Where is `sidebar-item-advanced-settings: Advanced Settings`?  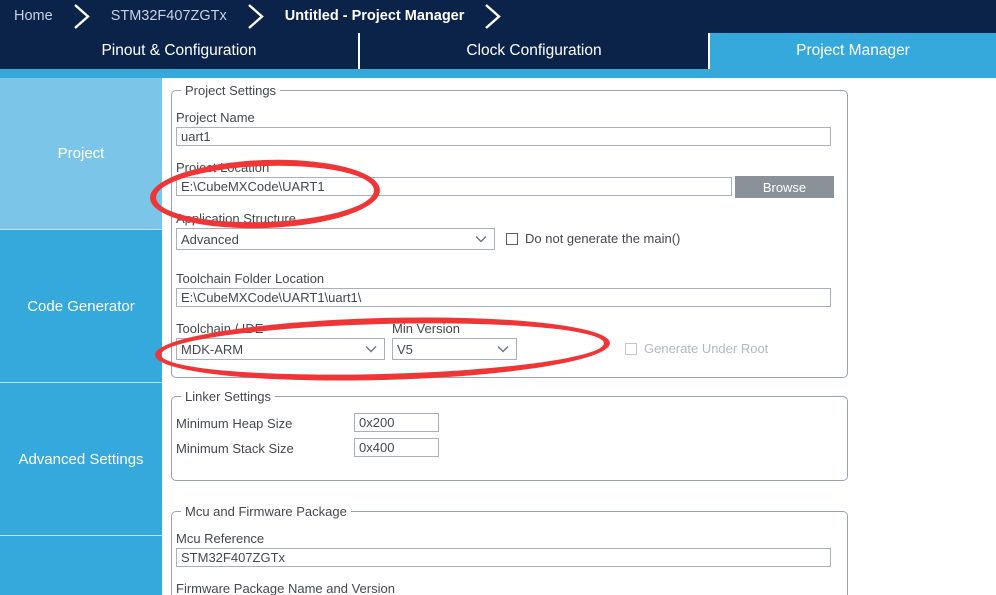
sidebar-item-advanced-settings: Advanced Settings is located at coordinates (81, 459).